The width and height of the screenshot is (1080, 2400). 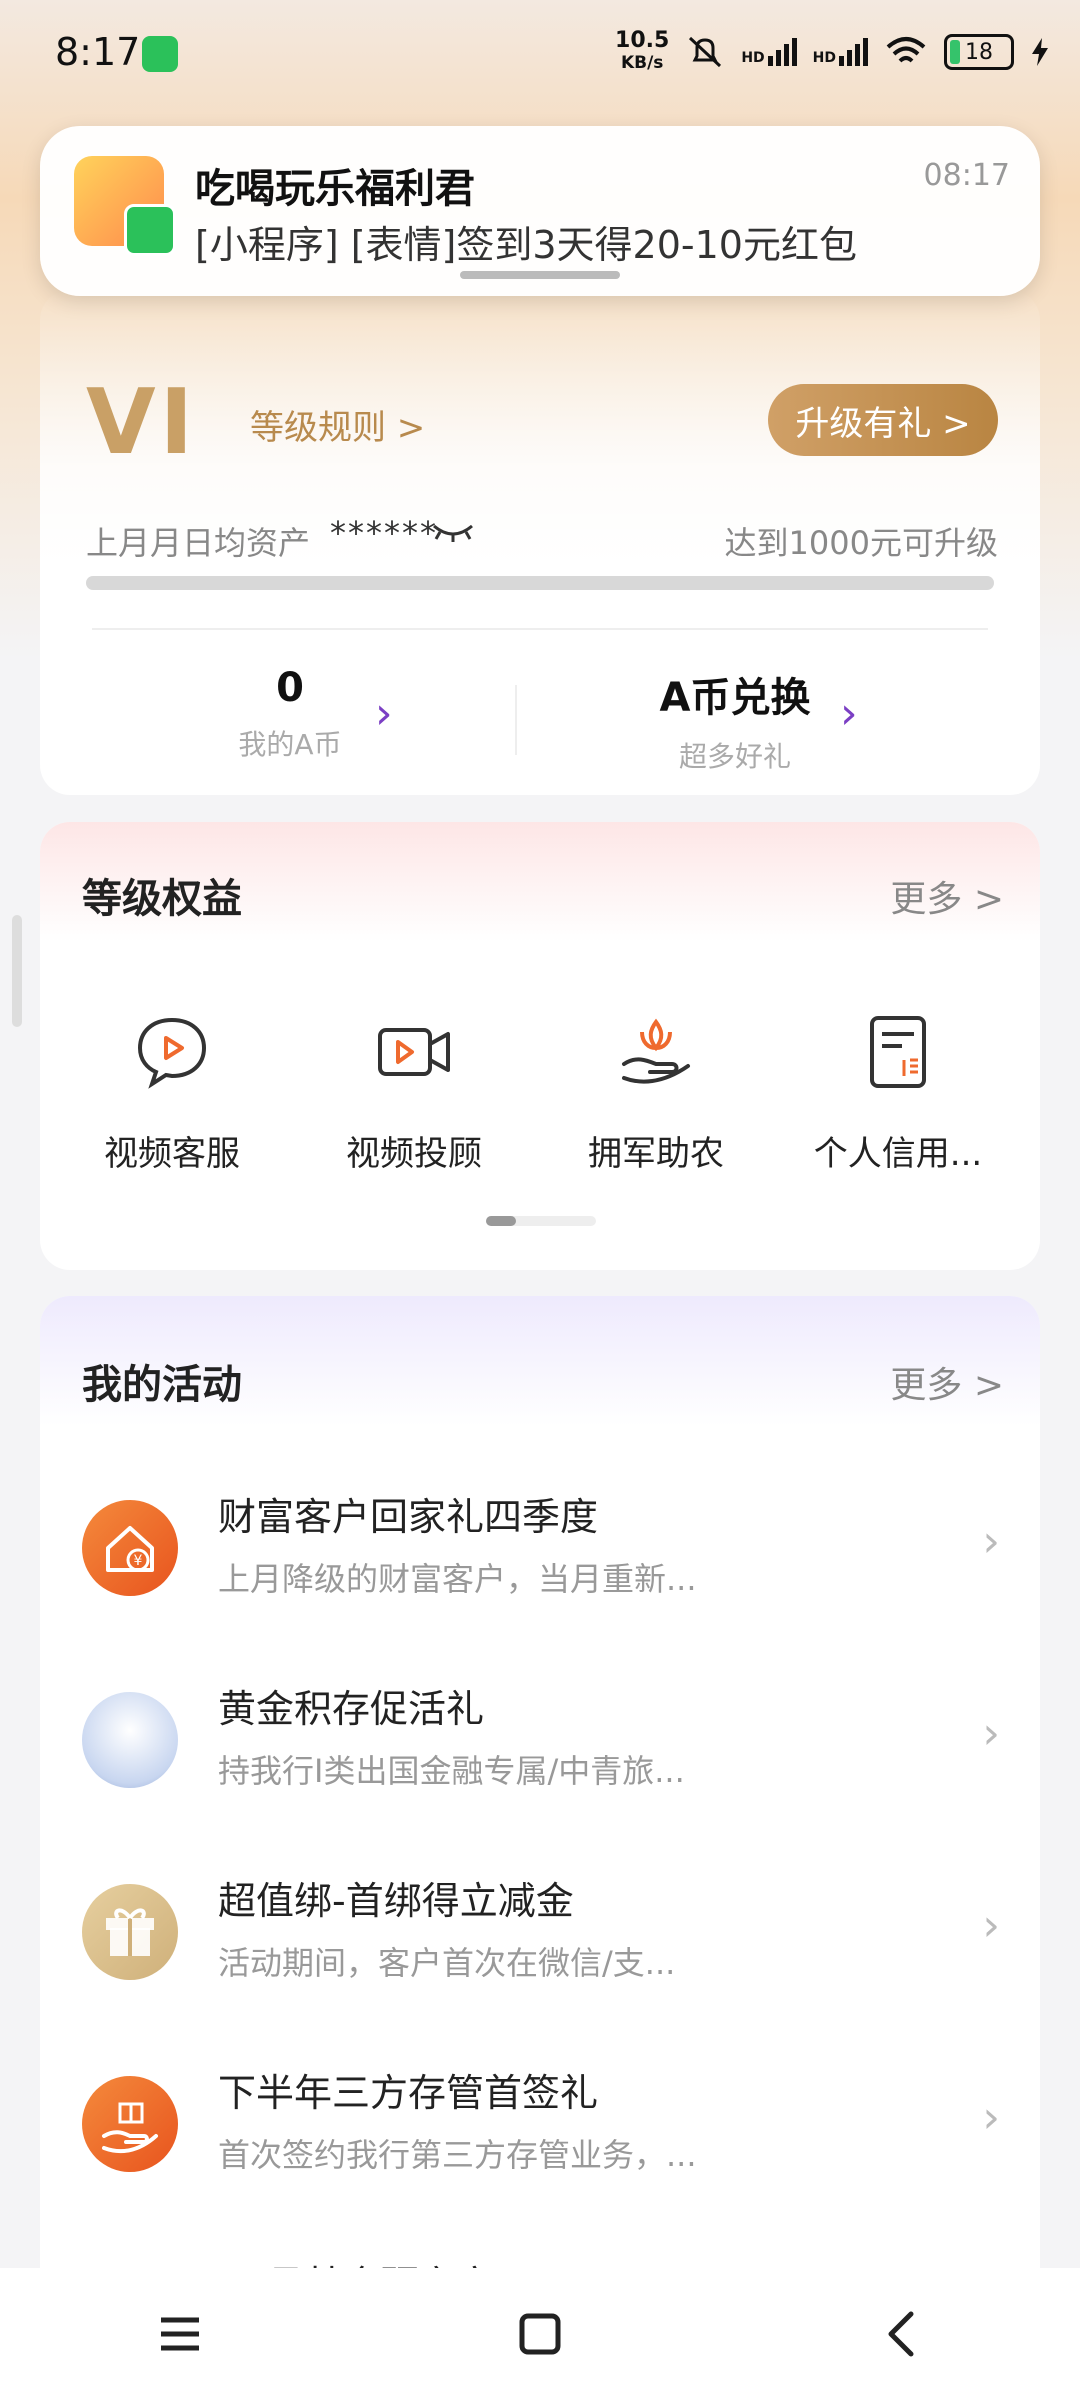 What do you see at coordinates (384, 533) in the screenshot?
I see `asset-masked-value: ******` at bounding box center [384, 533].